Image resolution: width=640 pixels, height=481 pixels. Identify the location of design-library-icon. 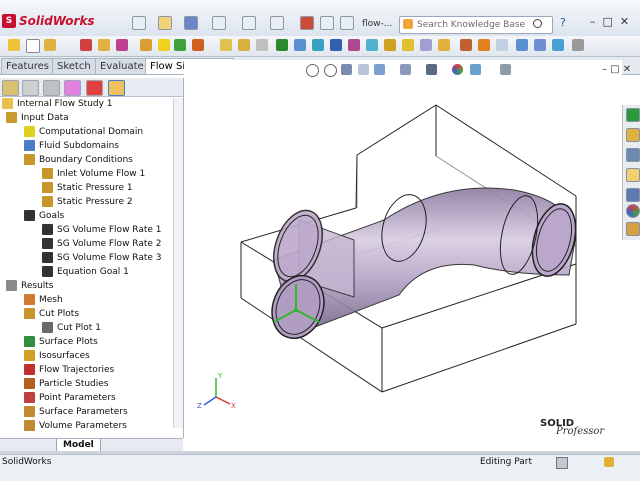
(633, 155).